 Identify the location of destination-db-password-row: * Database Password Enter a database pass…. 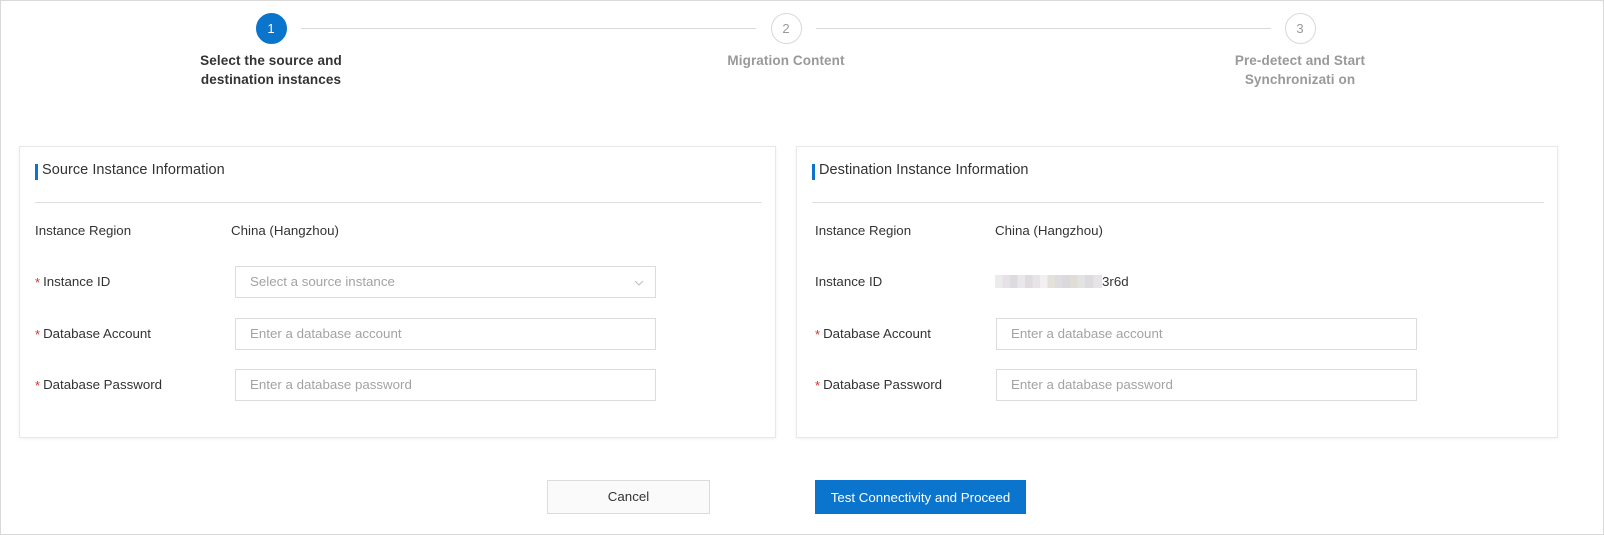
(1175, 385).